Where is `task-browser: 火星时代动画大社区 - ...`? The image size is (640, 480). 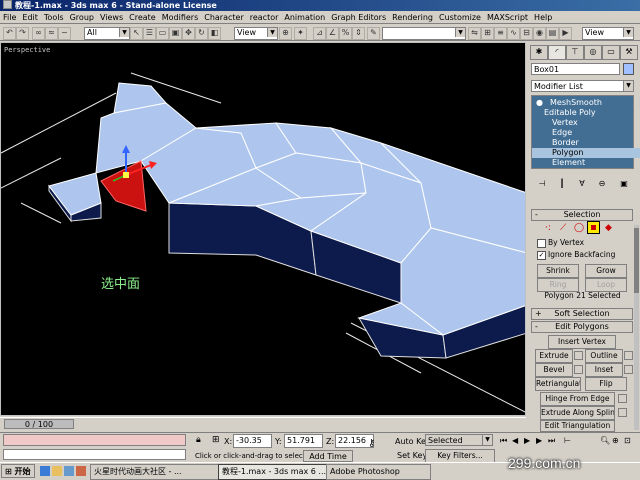
task-browser: 火星时代动画大社区 - ... is located at coordinates (155, 472).